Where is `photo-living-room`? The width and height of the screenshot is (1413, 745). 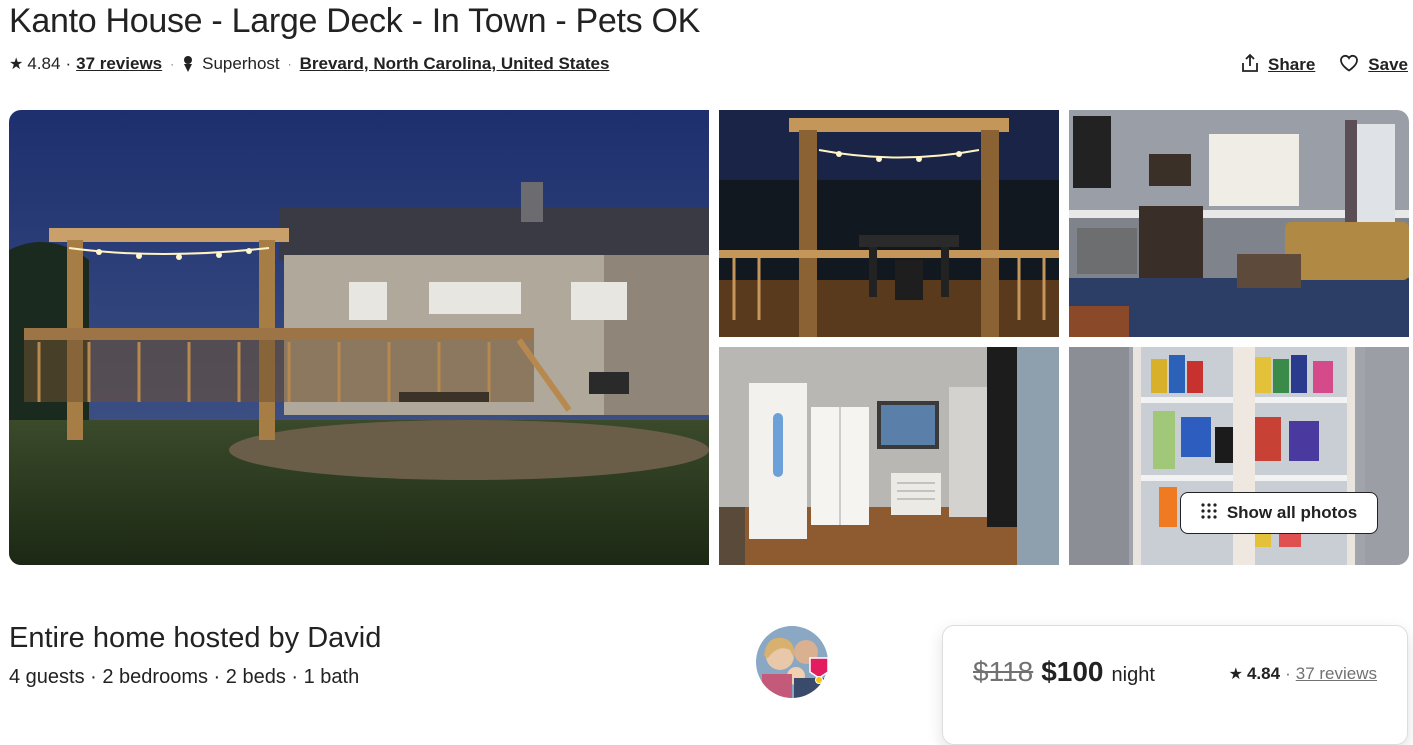 photo-living-room is located at coordinates (1239, 223).